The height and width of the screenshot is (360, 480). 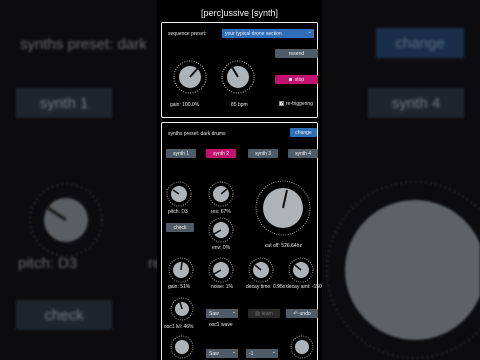 What do you see at coordinates (283, 208) in the screenshot?
I see `cutoff-knob` at bounding box center [283, 208].